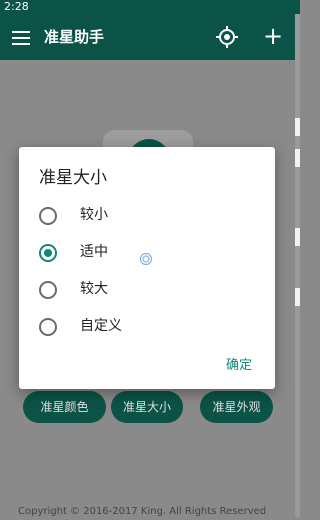  What do you see at coordinates (74, 37) in the screenshot?
I see `app-title: 准星助手` at bounding box center [74, 37].